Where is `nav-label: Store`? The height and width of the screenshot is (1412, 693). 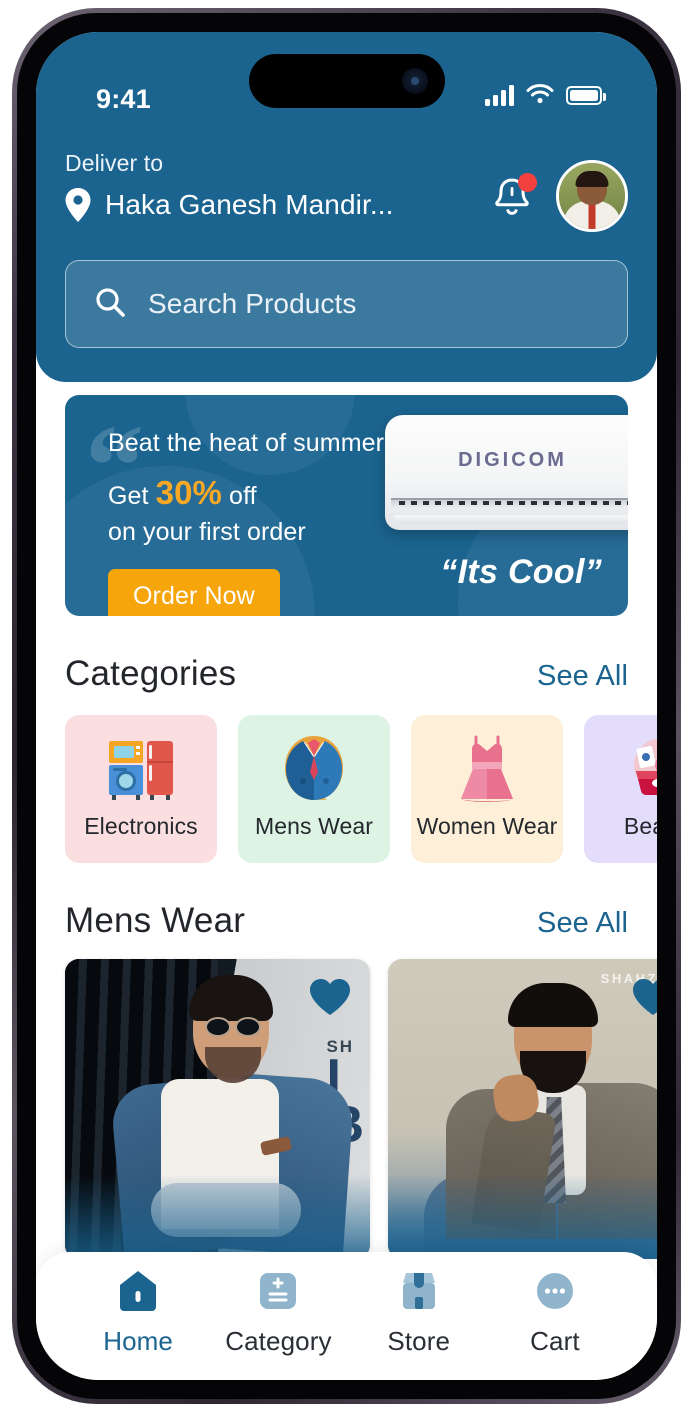 nav-label: Store is located at coordinates (419, 1340).